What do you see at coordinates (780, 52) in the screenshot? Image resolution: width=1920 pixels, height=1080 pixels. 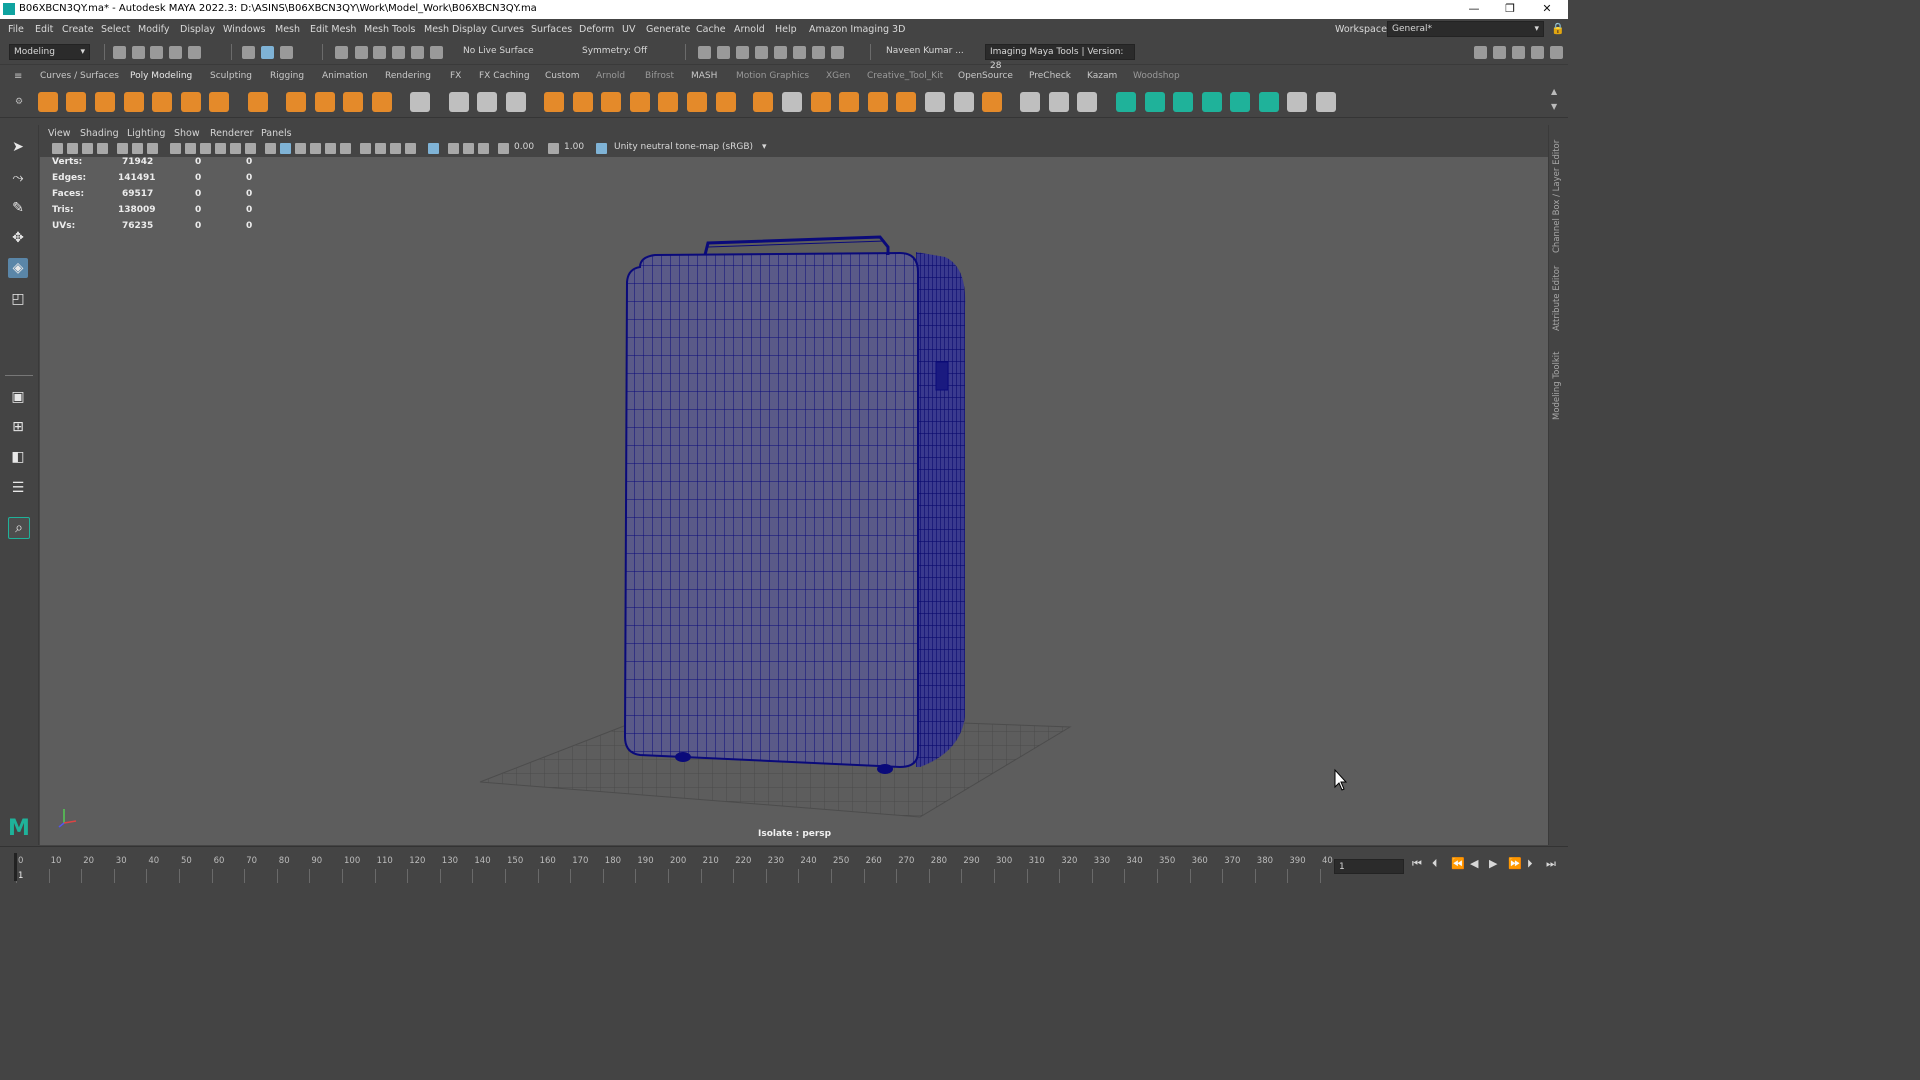 I see `hypershade-icon` at bounding box center [780, 52].